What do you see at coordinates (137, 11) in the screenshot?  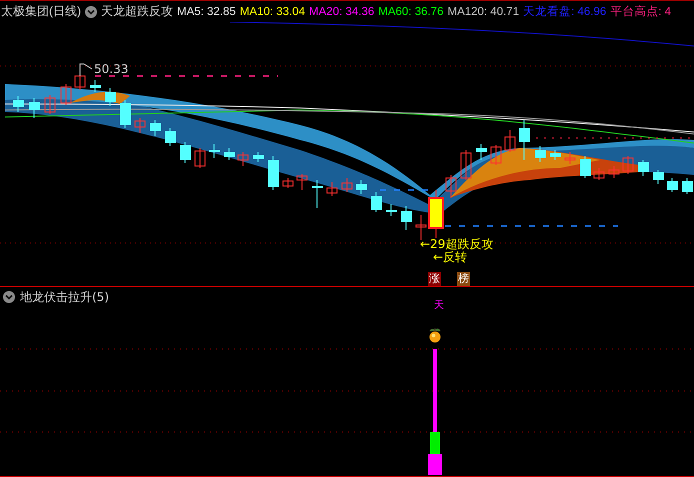 I see `indicator-name: 天龙超跌反攻` at bounding box center [137, 11].